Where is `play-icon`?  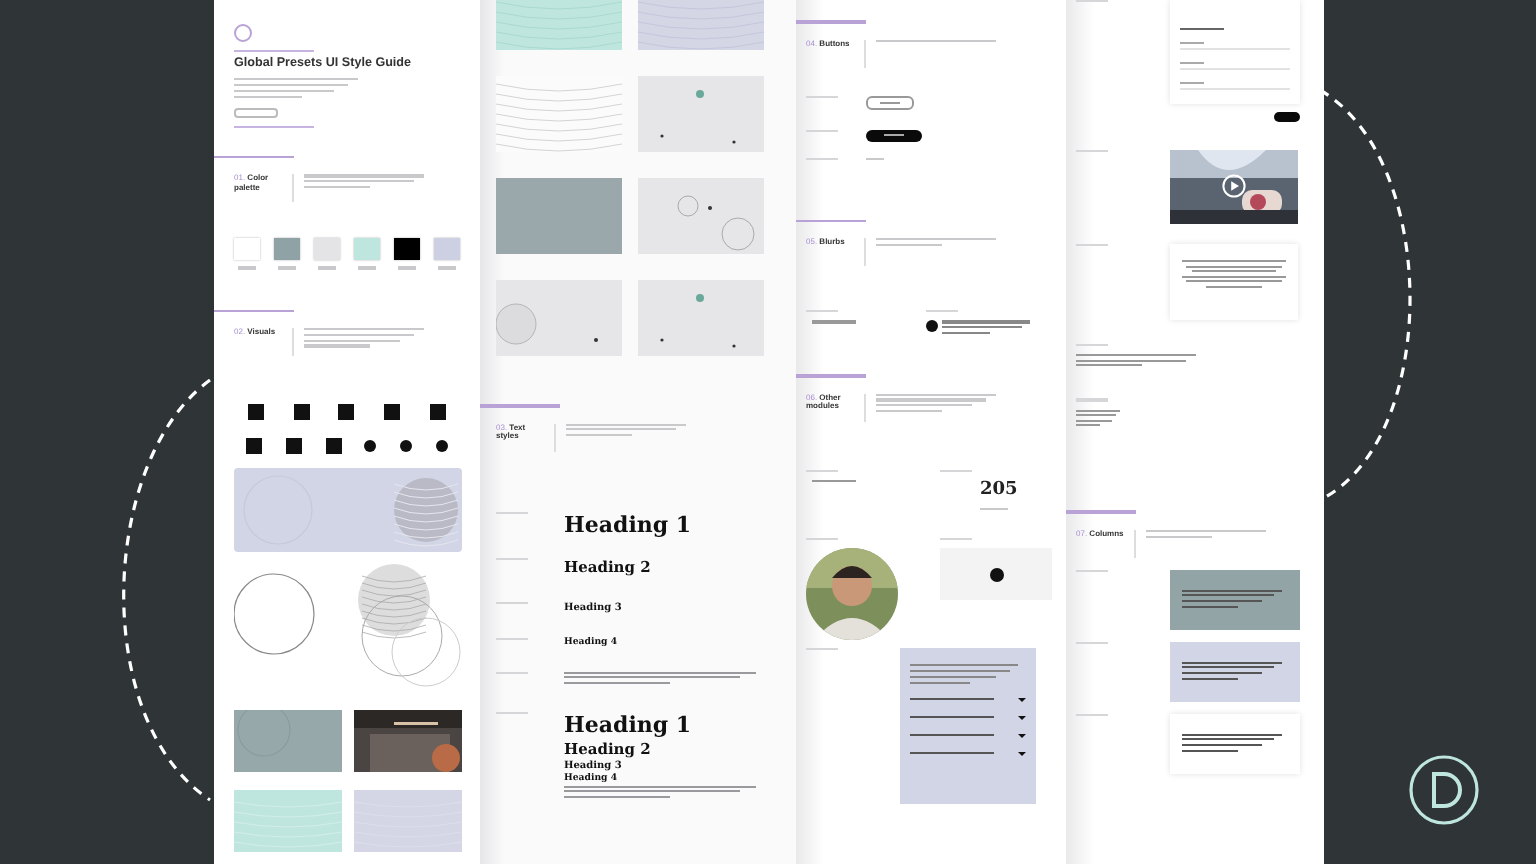
play-icon is located at coordinates (1234, 186).